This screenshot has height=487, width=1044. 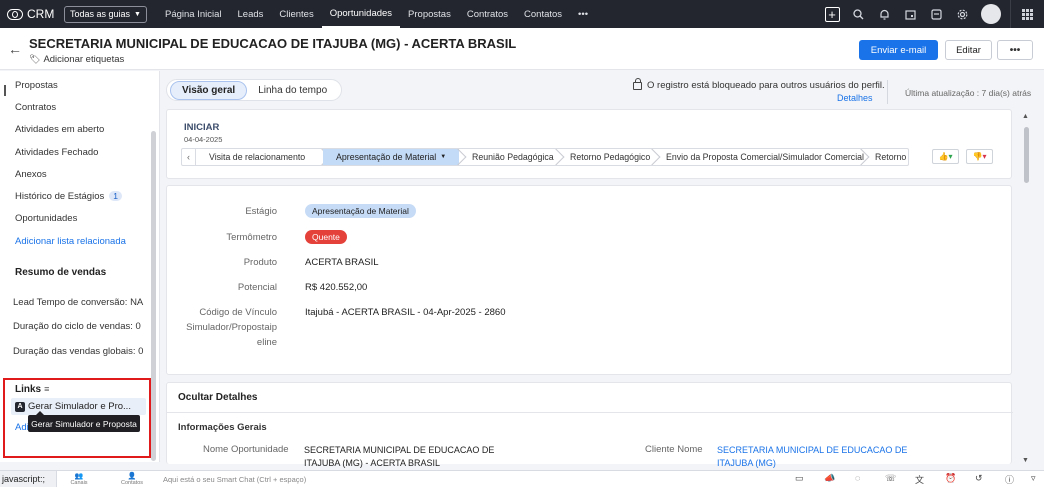 I want to click on plus-icon: +, so click(x=832, y=14).